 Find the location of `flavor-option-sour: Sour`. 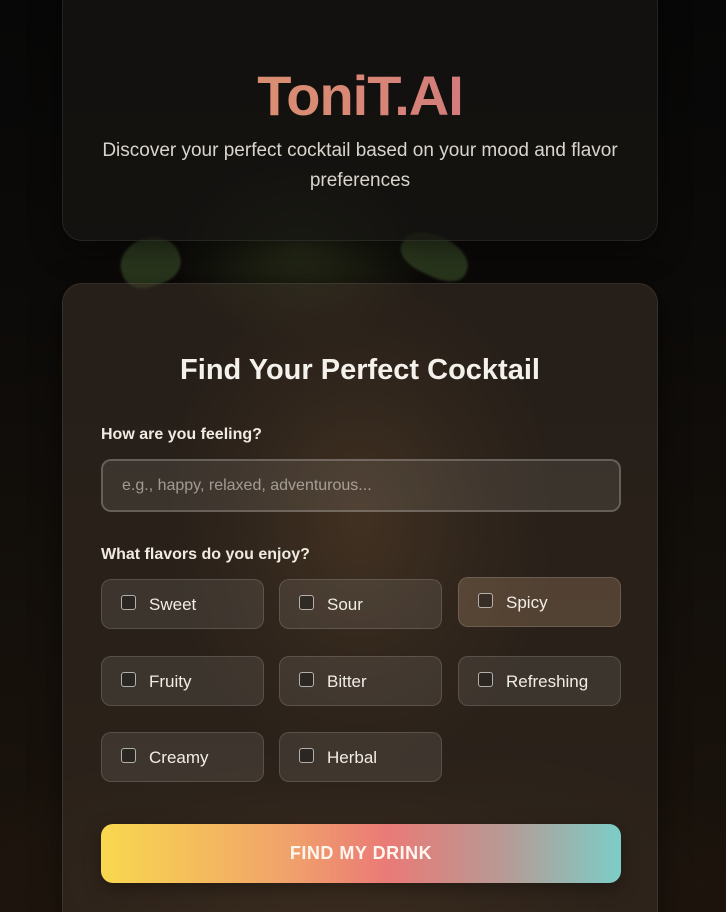

flavor-option-sour: Sour is located at coordinates (360, 604).